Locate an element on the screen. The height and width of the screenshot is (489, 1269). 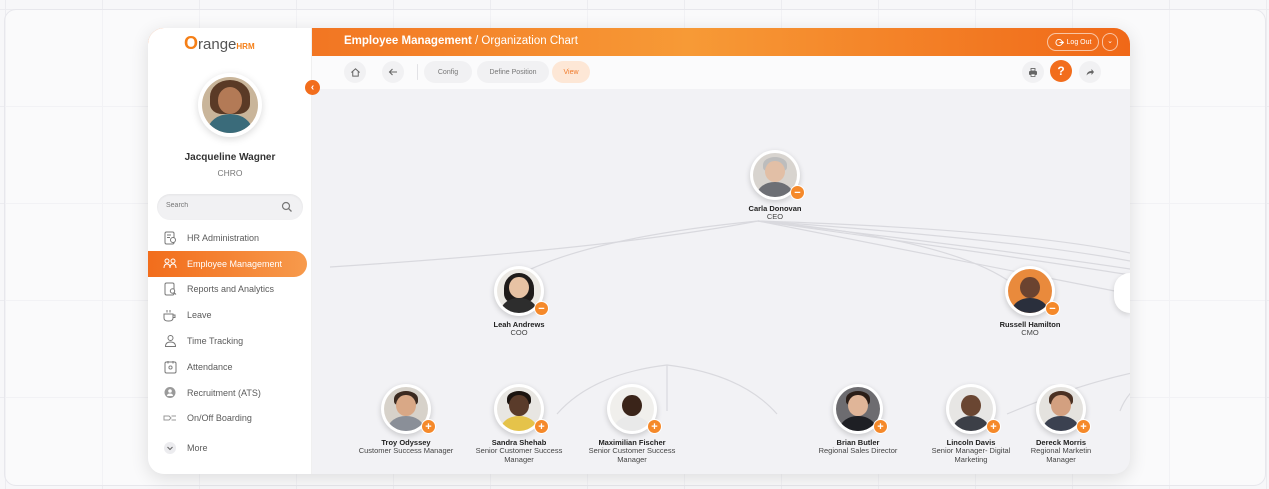
arrow-left-icon is located at coordinates (392, 72).